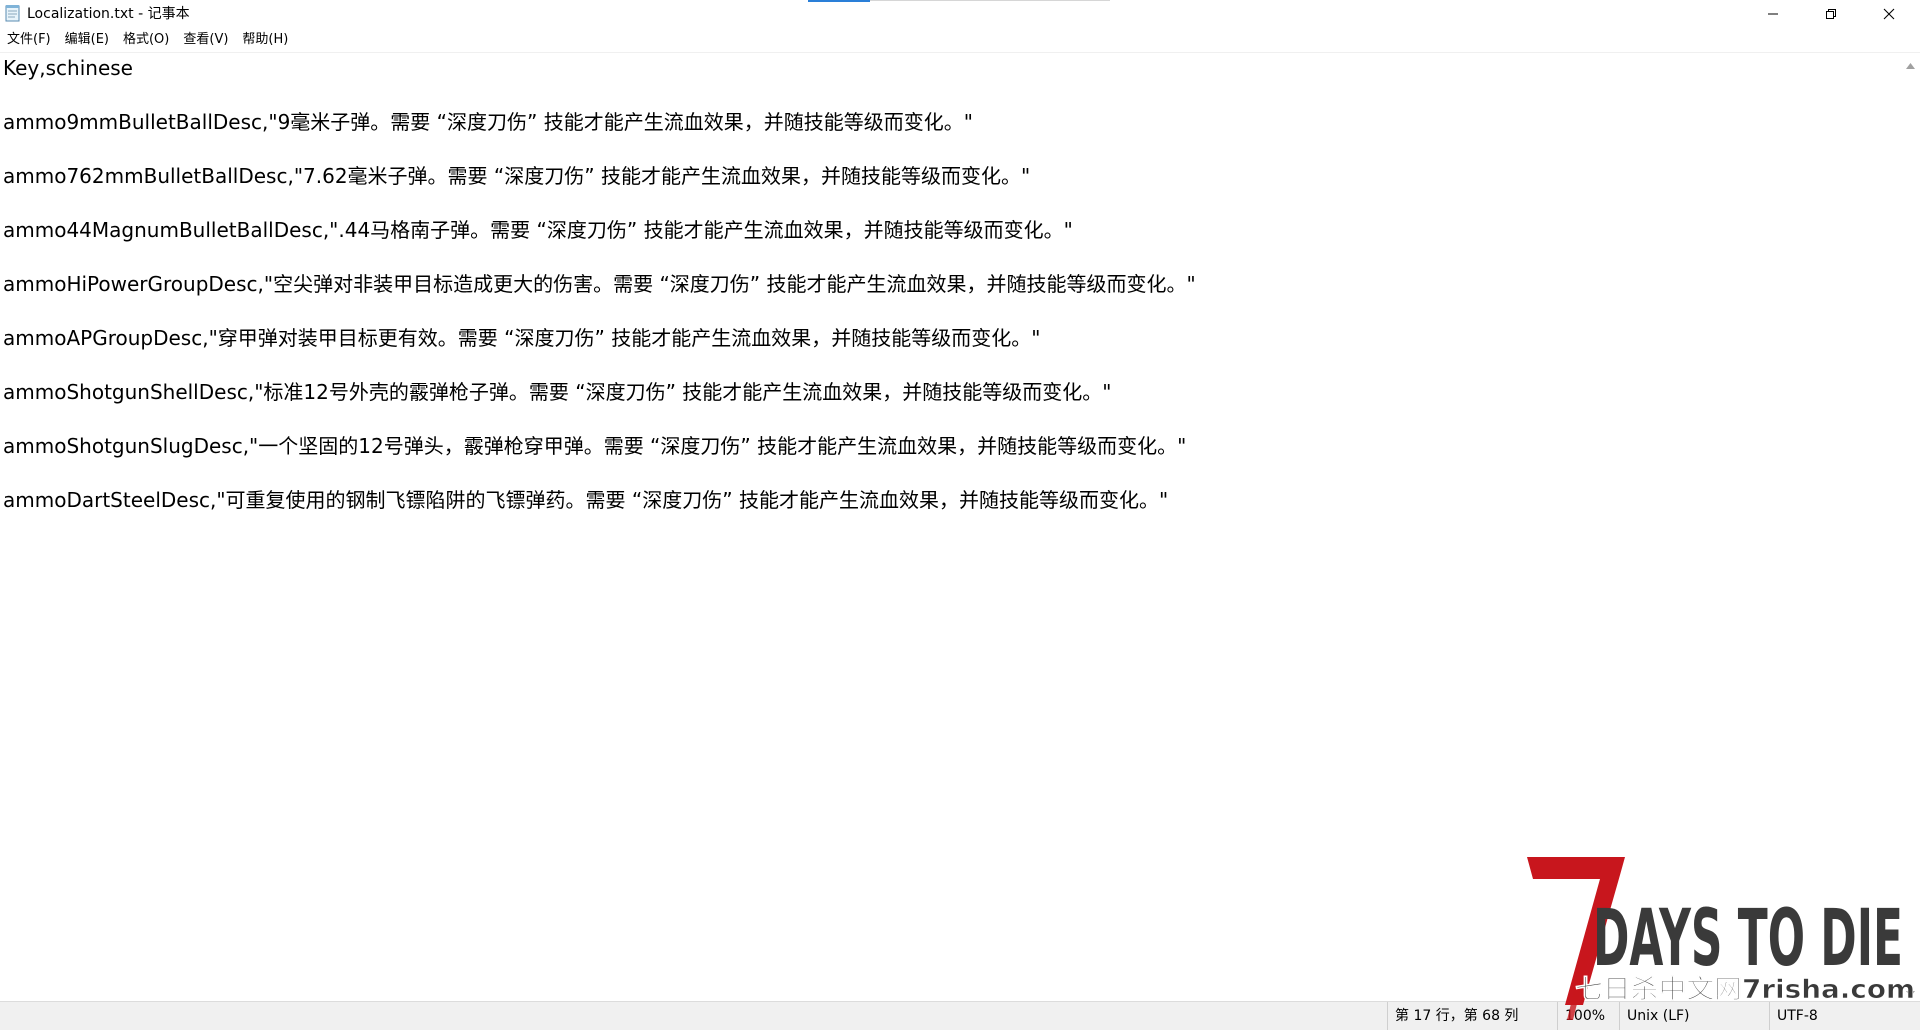 The image size is (1920, 1030). I want to click on status-bar: 第 17 行，第 68 列 100% Unix (LF) UTF-8, so click(960, 1015).